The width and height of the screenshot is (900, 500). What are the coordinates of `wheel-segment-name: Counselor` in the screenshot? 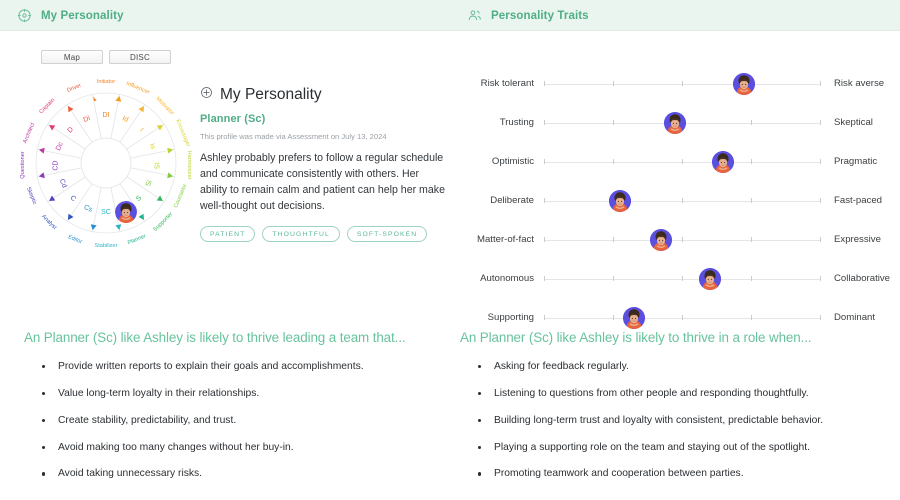 It's located at (180, 196).